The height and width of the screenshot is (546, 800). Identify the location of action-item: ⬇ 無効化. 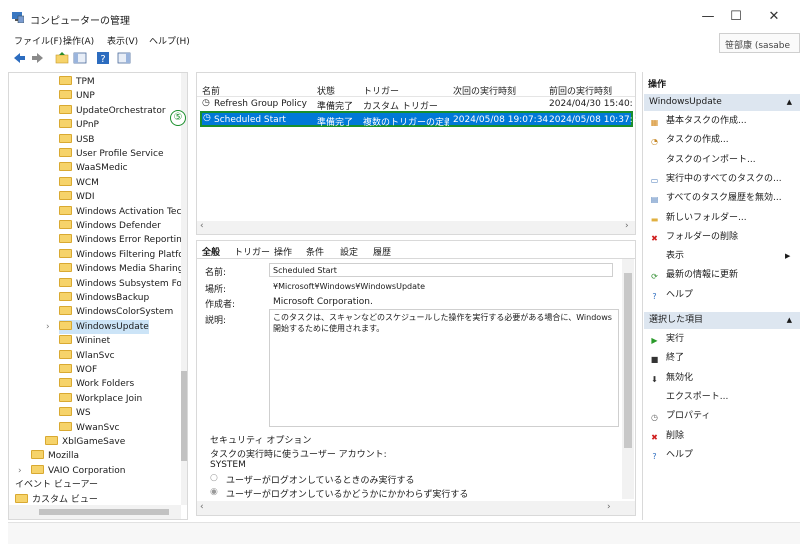
(671, 378).